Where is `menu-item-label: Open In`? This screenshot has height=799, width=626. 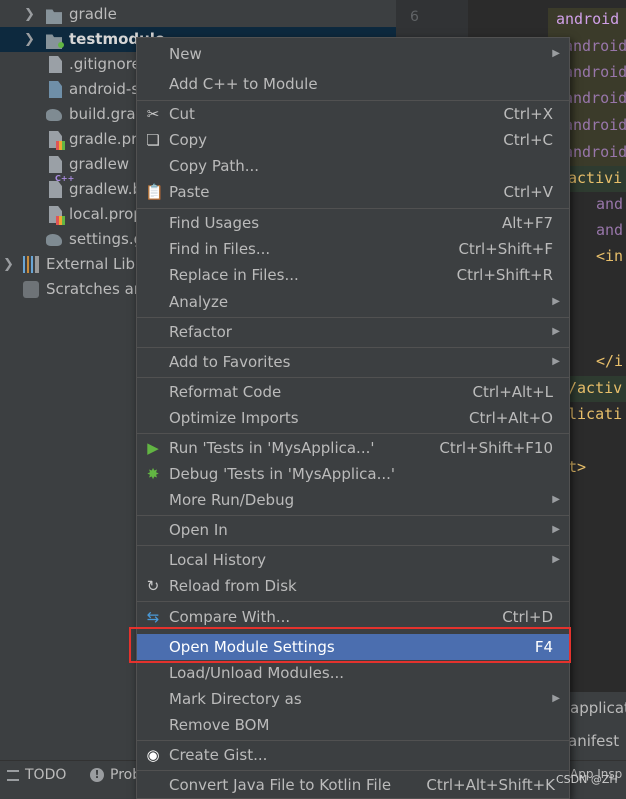
menu-item-label: Open In is located at coordinates (198, 530).